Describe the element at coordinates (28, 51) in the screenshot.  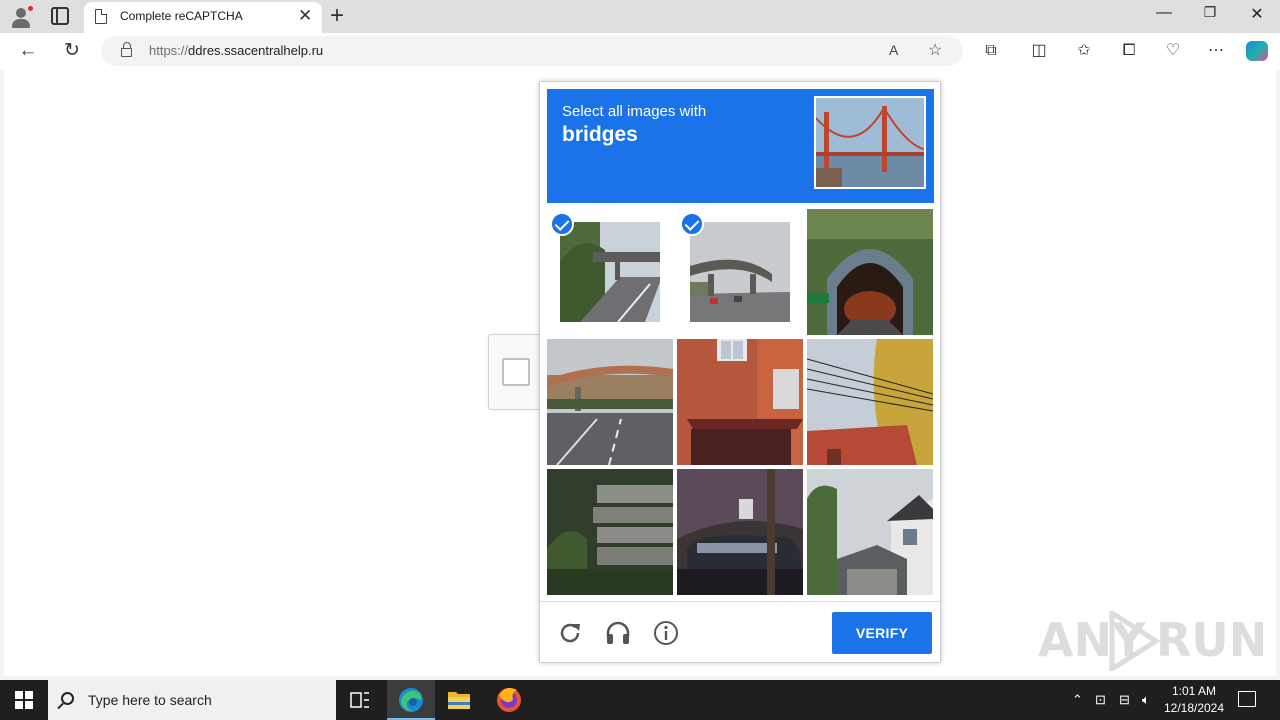
I see `back-button: ←` at that location.